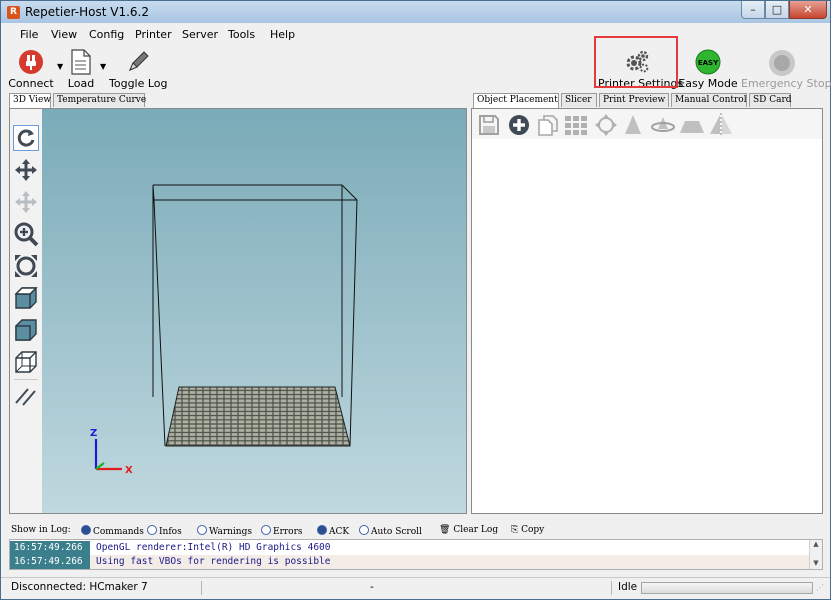  Describe the element at coordinates (230, 532) in the screenshot. I see `warnings-label: Warnings` at that location.